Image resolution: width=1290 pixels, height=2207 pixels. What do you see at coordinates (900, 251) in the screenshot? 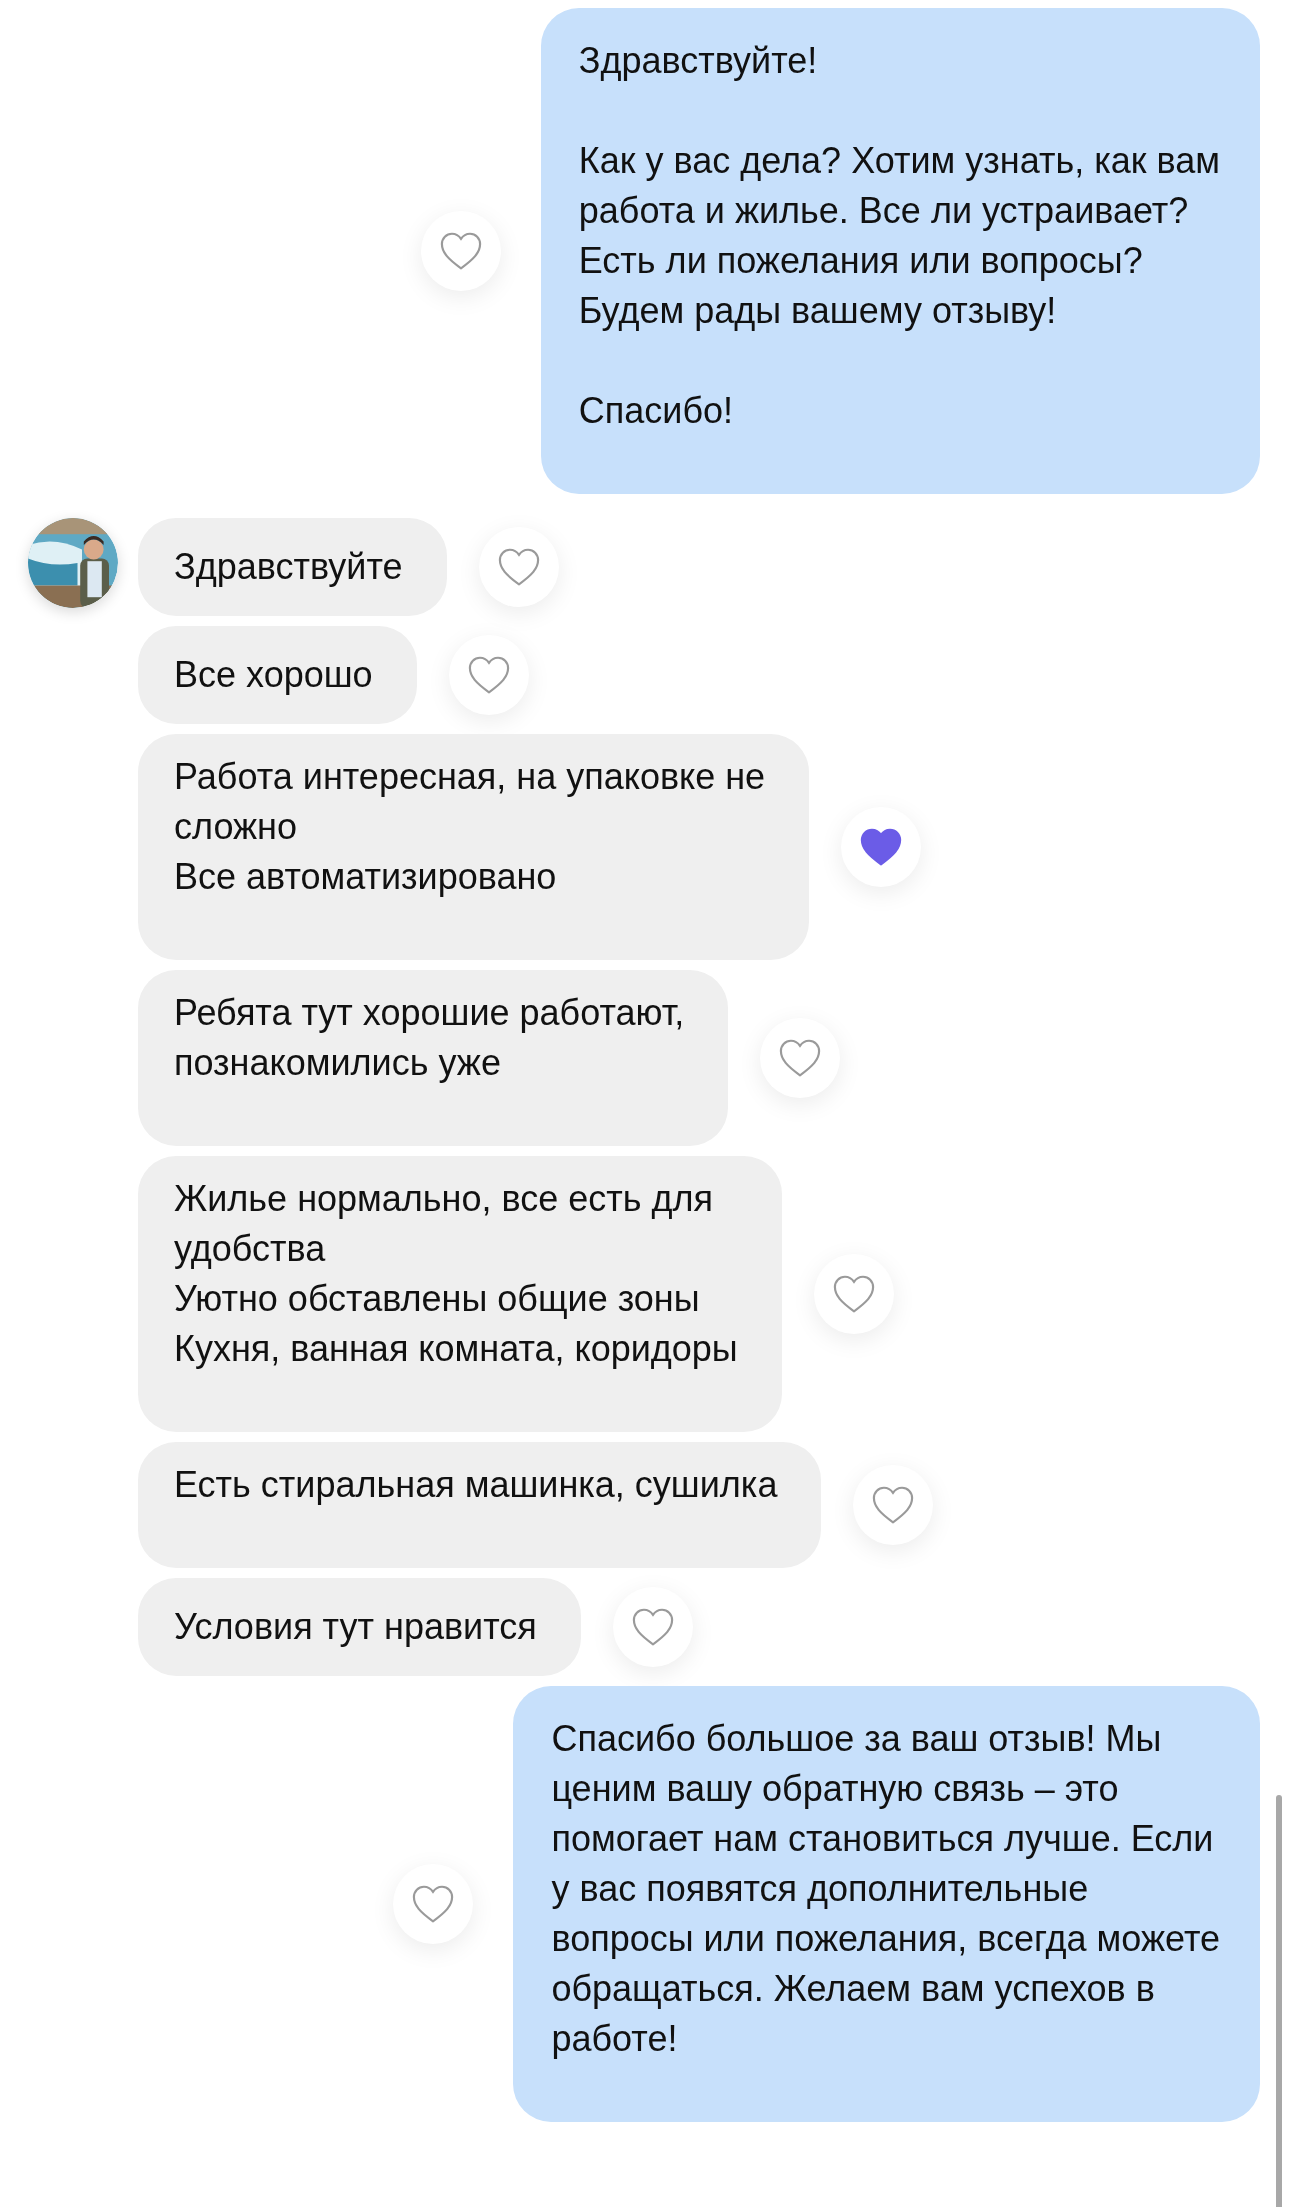
I see `message-bubble: Здравствуйте! Как у вас дела? Хотим узнать, как вам работа и жилье. Все ли устраивает? Есть ли пожелания или вопросы? Будем рады вашему отзыву! Спасибо!` at bounding box center [900, 251].